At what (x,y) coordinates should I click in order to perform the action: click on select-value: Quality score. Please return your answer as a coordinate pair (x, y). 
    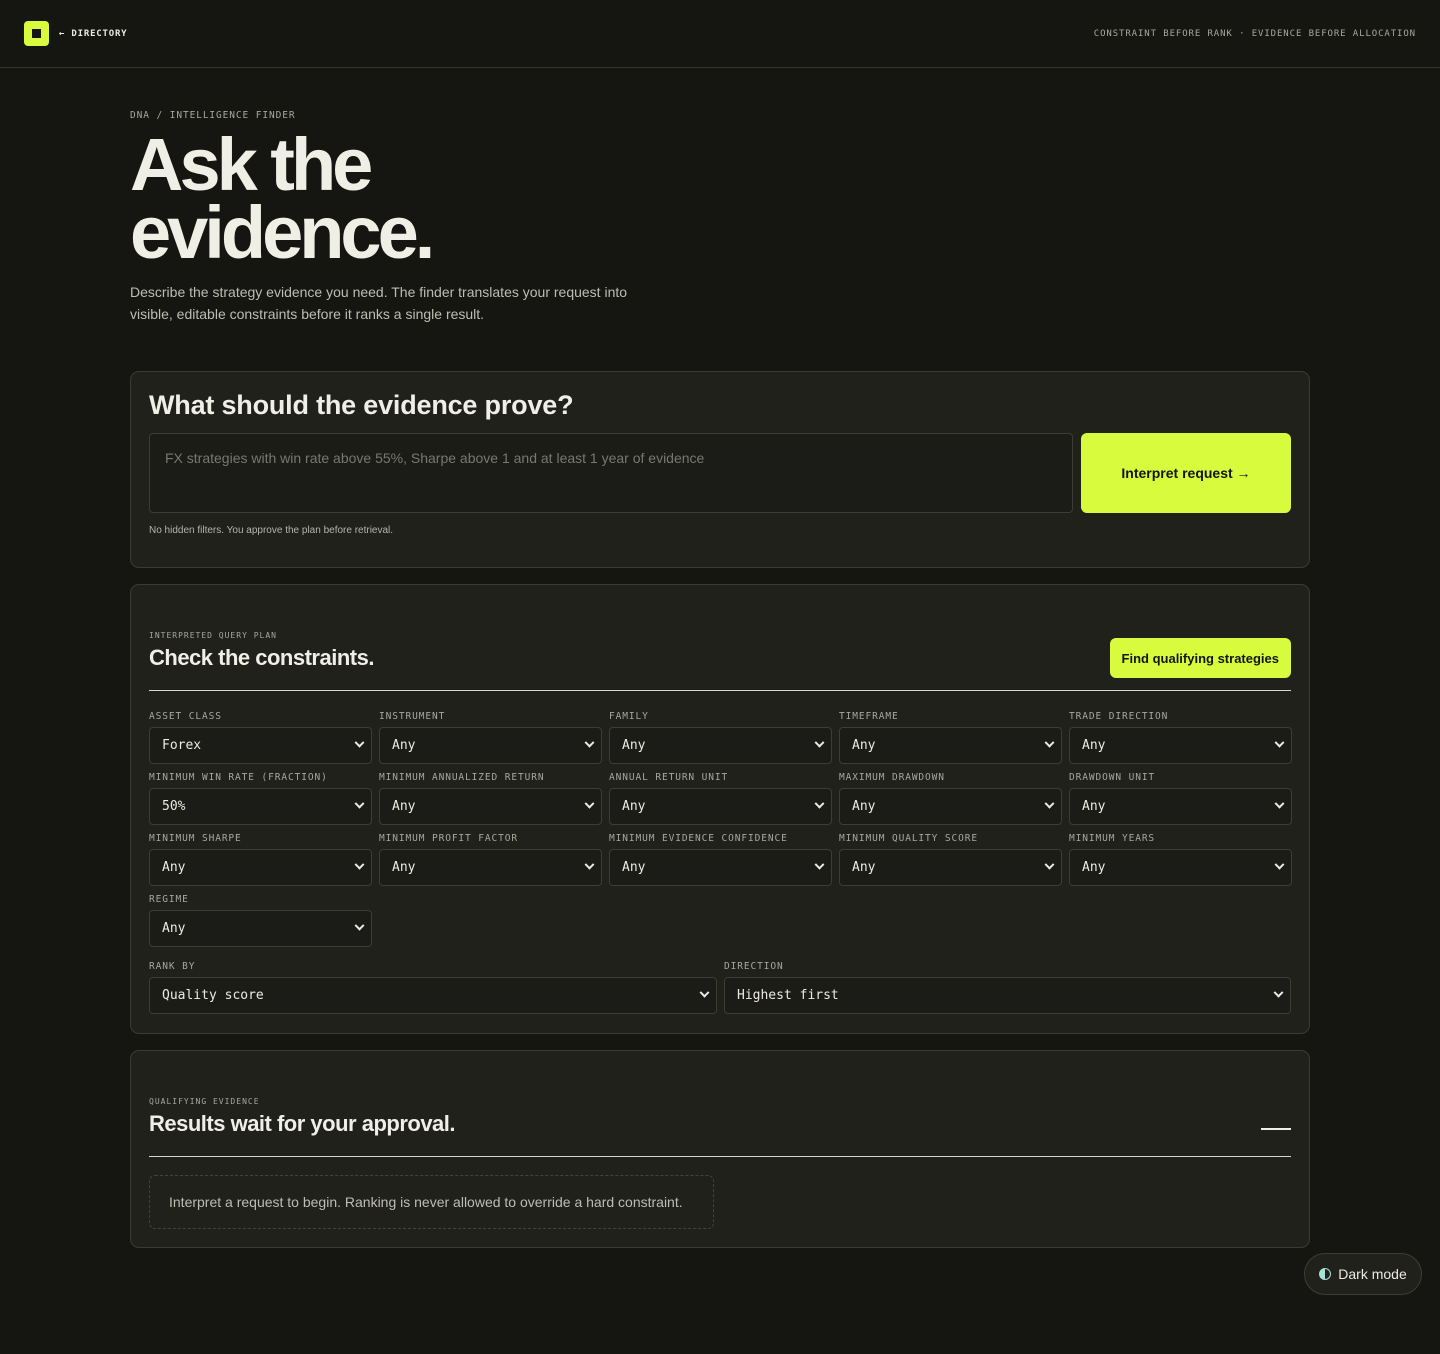
    Looking at the image, I should click on (213, 995).